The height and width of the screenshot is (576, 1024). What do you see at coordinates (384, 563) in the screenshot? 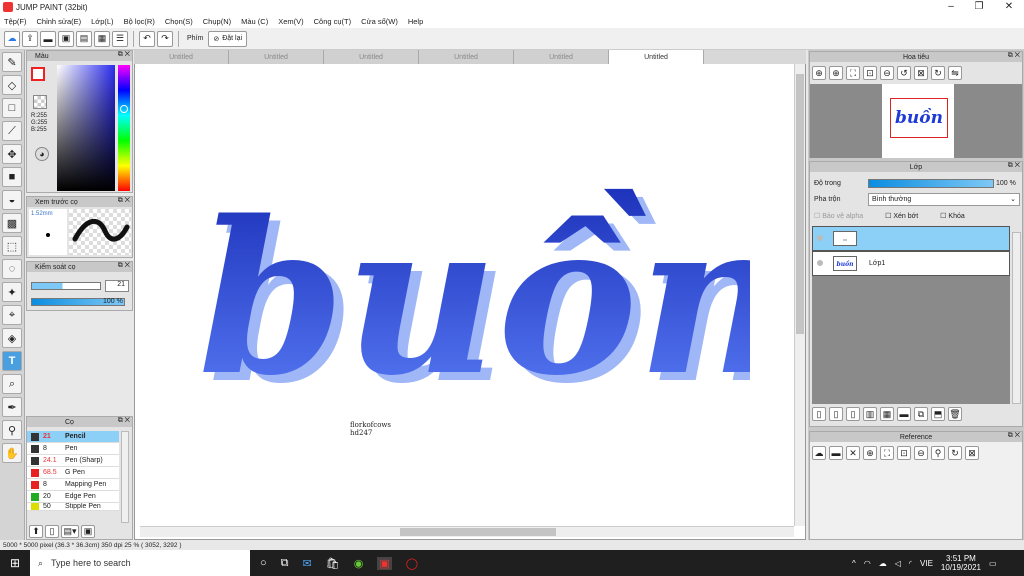
I see `jump-paint-taskbar-icon: ▣` at bounding box center [384, 563].